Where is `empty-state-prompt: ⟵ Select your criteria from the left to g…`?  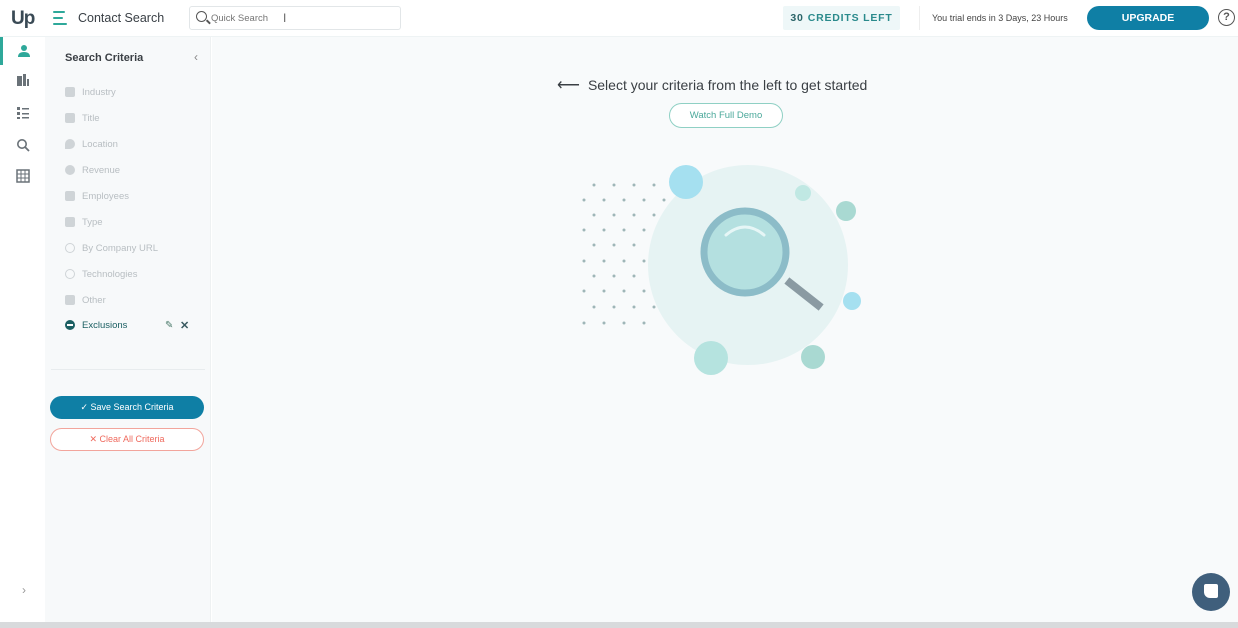 empty-state-prompt: ⟵ Select your criteria from the left to g… is located at coordinates (712, 85).